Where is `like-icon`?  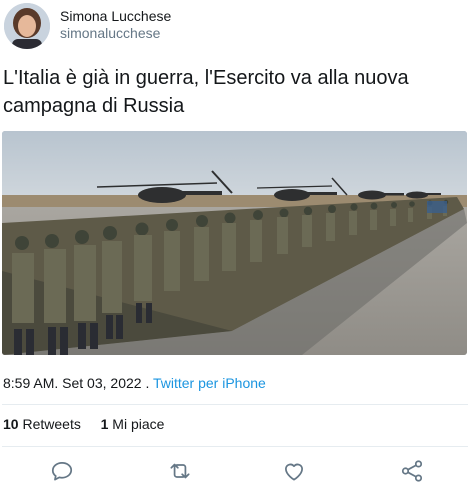 like-icon is located at coordinates (294, 472).